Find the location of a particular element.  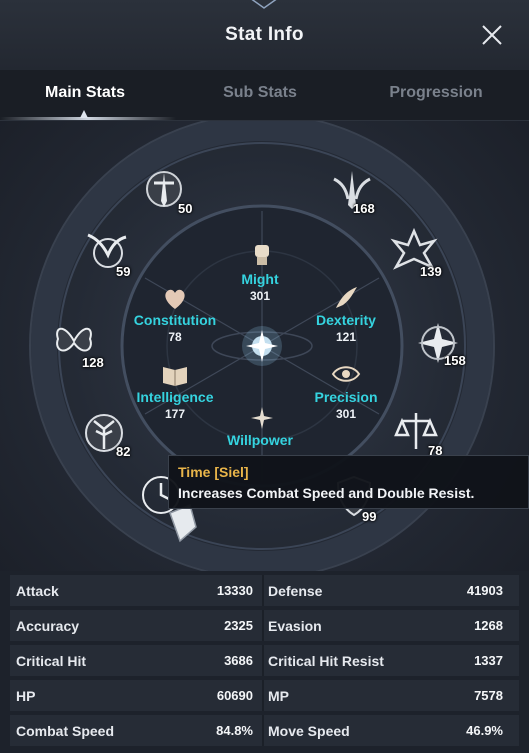

wing-icon is located at coordinates (346, 297).